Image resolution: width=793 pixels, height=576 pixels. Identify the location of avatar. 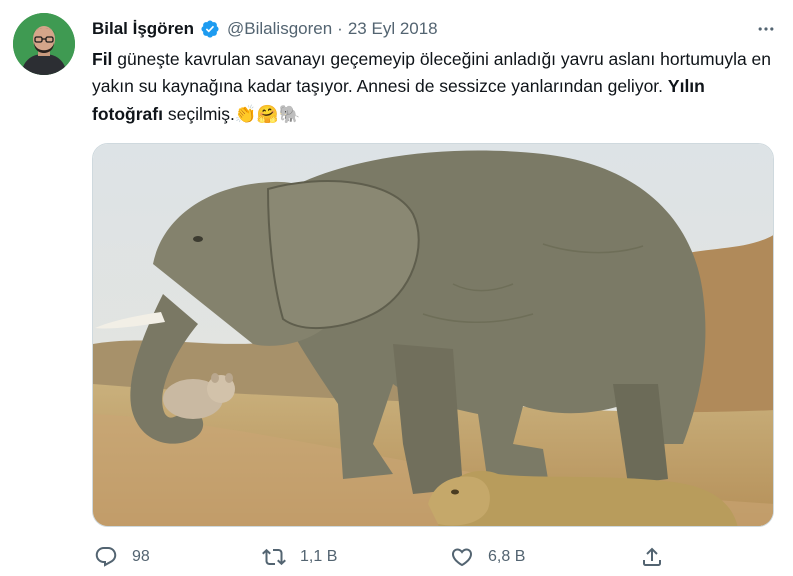
(44, 44).